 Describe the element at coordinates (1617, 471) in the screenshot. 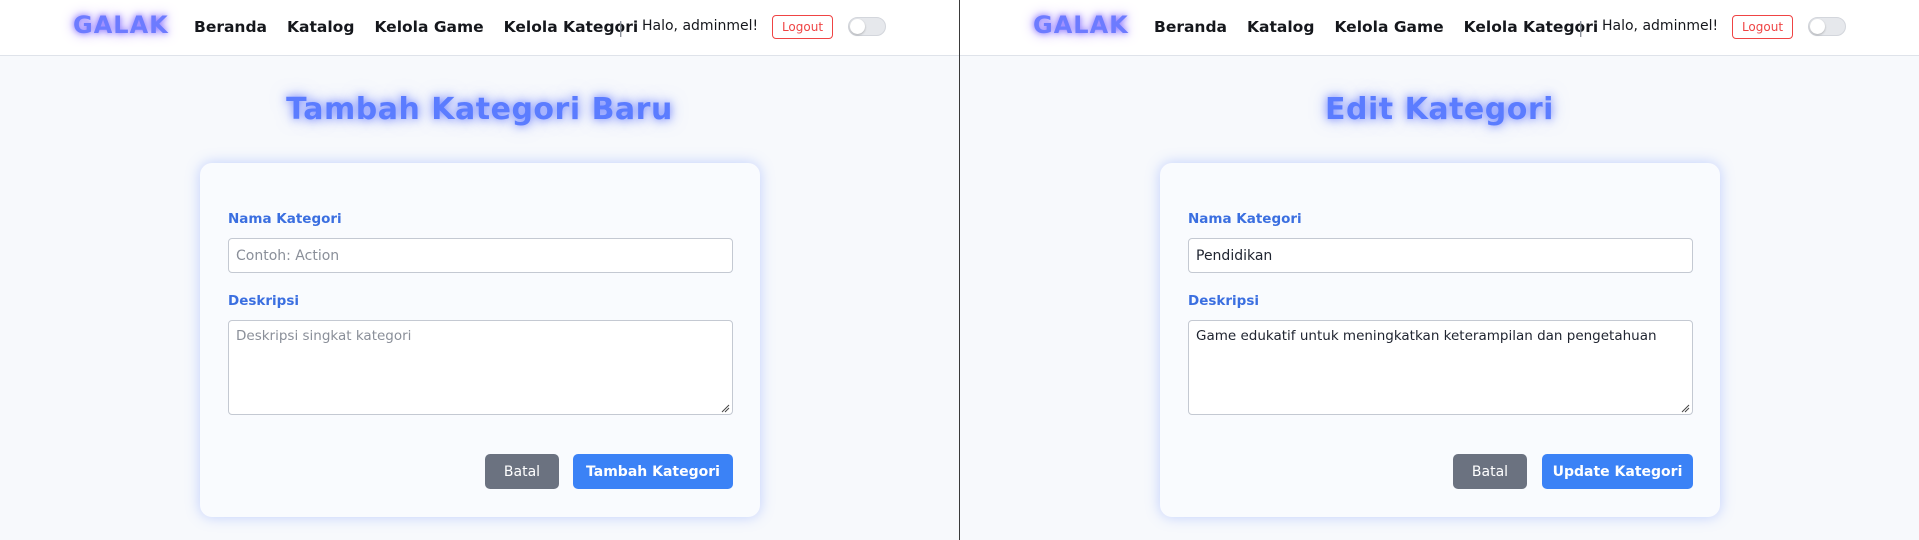

I see `update-category-button: Update Kategori` at that location.